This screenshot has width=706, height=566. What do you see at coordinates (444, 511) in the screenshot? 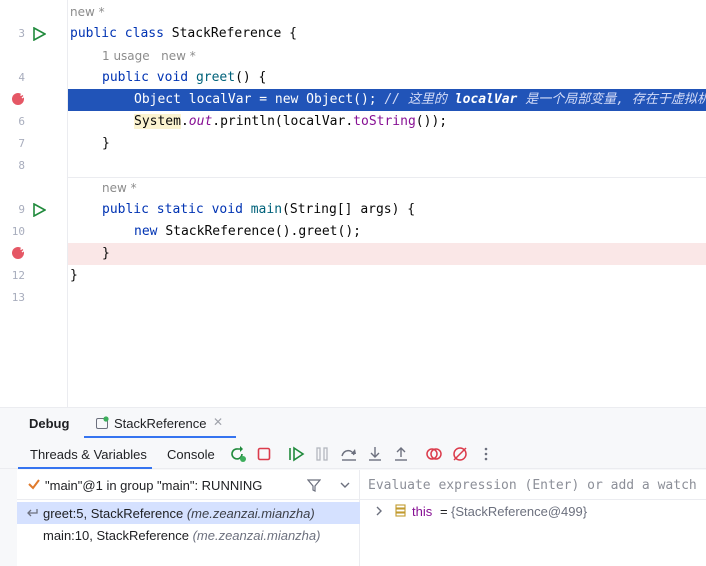
I see `variable-equals: =` at bounding box center [444, 511].